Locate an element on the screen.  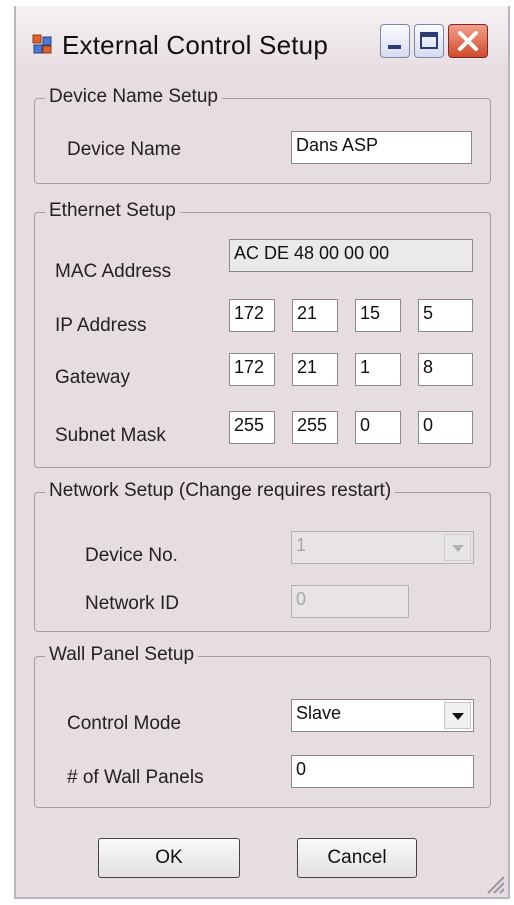
wall-panels-label: # of Wall Panels is located at coordinates (135, 777).